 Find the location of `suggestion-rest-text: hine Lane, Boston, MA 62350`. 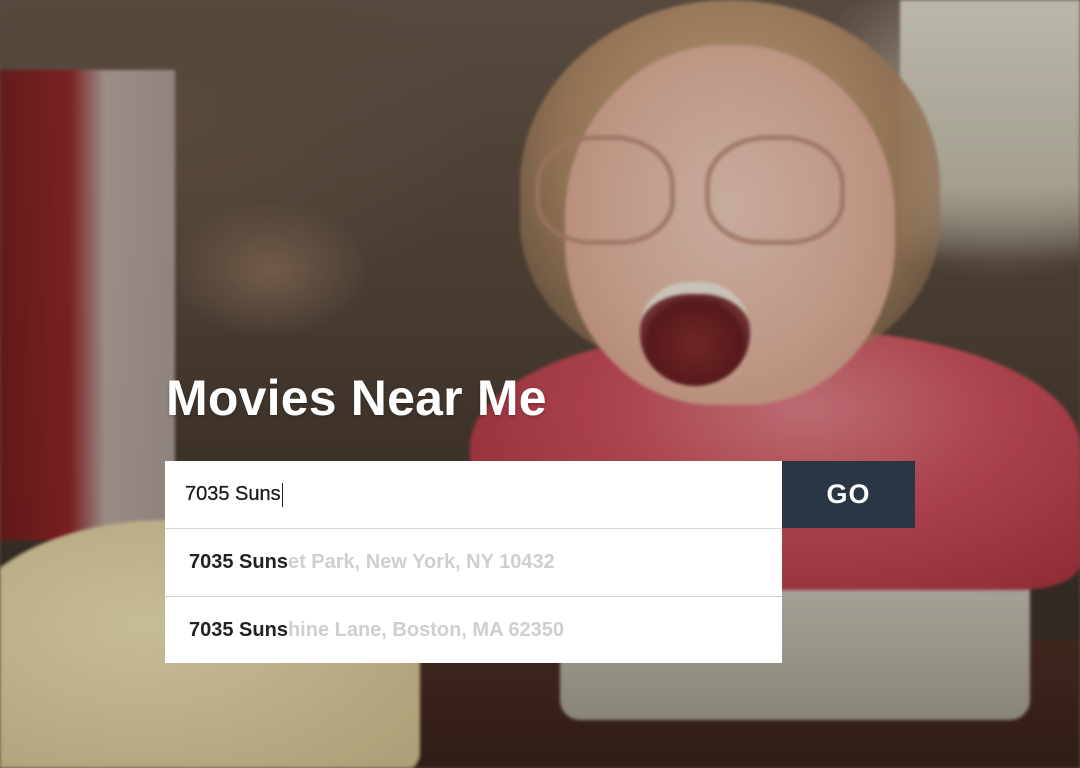

suggestion-rest-text: hine Lane, Boston, MA 62350 is located at coordinates (425, 629).